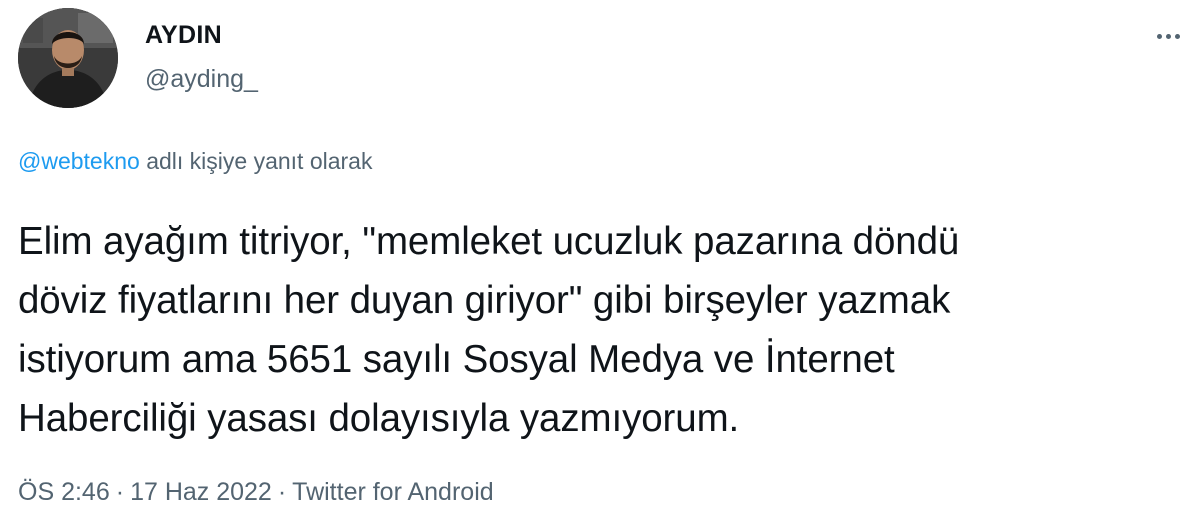  Describe the element at coordinates (392, 492) in the screenshot. I see `tweet-source: Twitter for Android` at that location.